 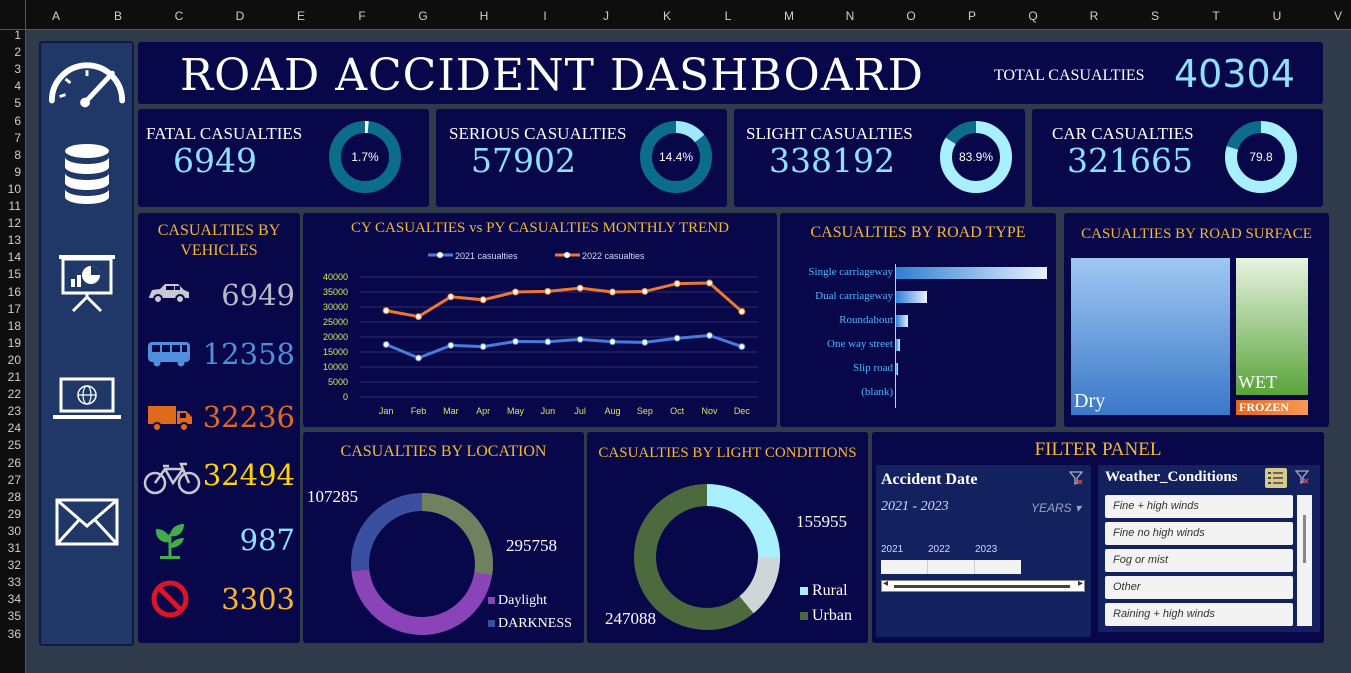 I want to click on row-header: 14, so click(x=14, y=257).